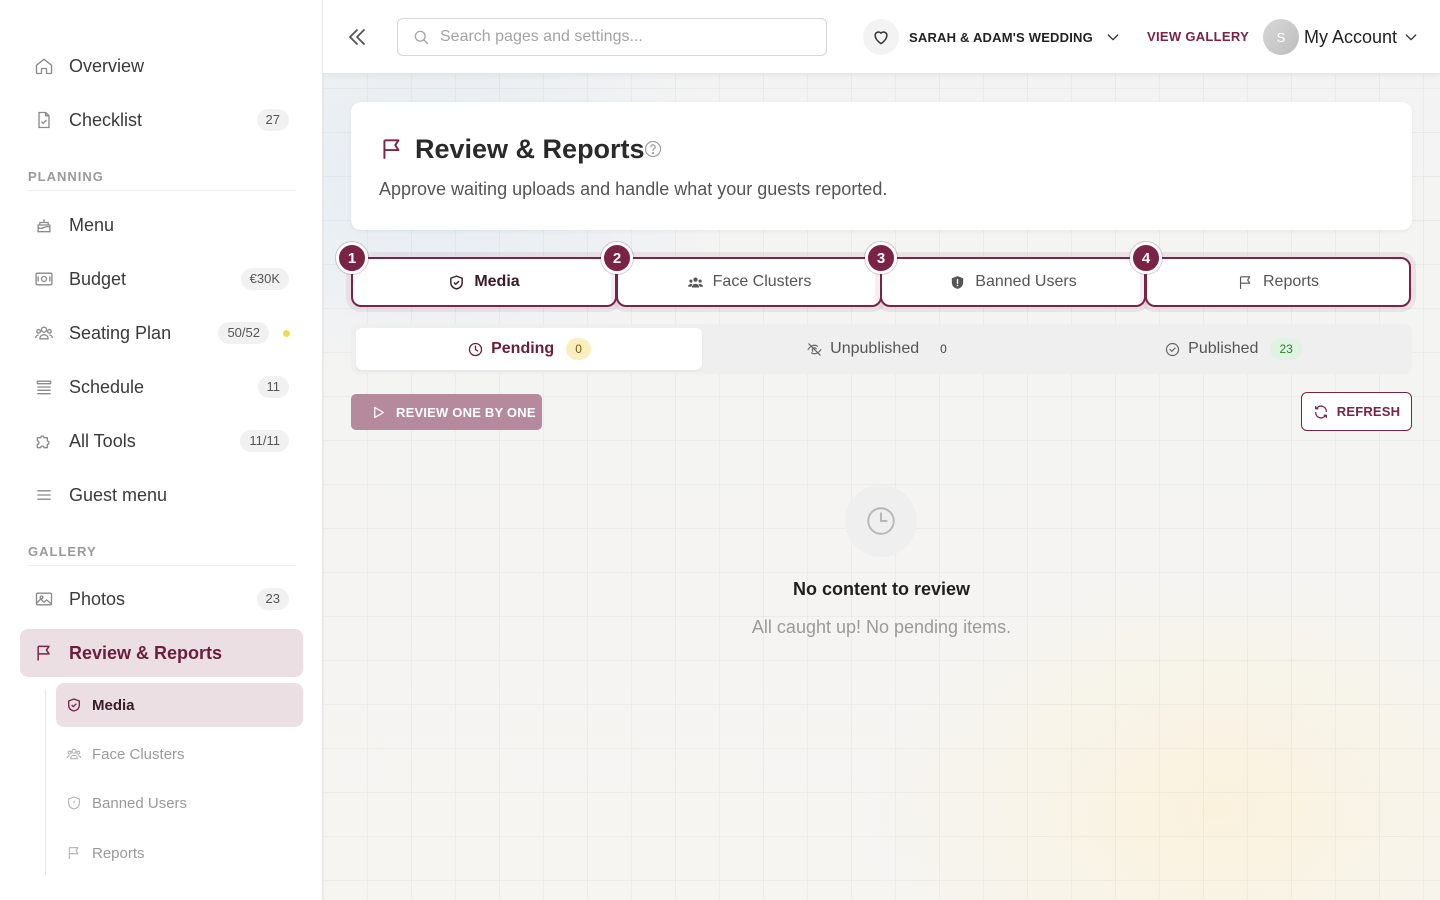  Describe the element at coordinates (530, 149) in the screenshot. I see `page-title: Review & Reports` at that location.